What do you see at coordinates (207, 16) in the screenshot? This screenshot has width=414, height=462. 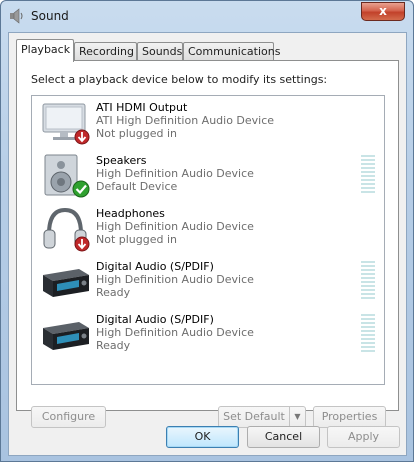 I see `title-bar: Sound x` at bounding box center [207, 16].